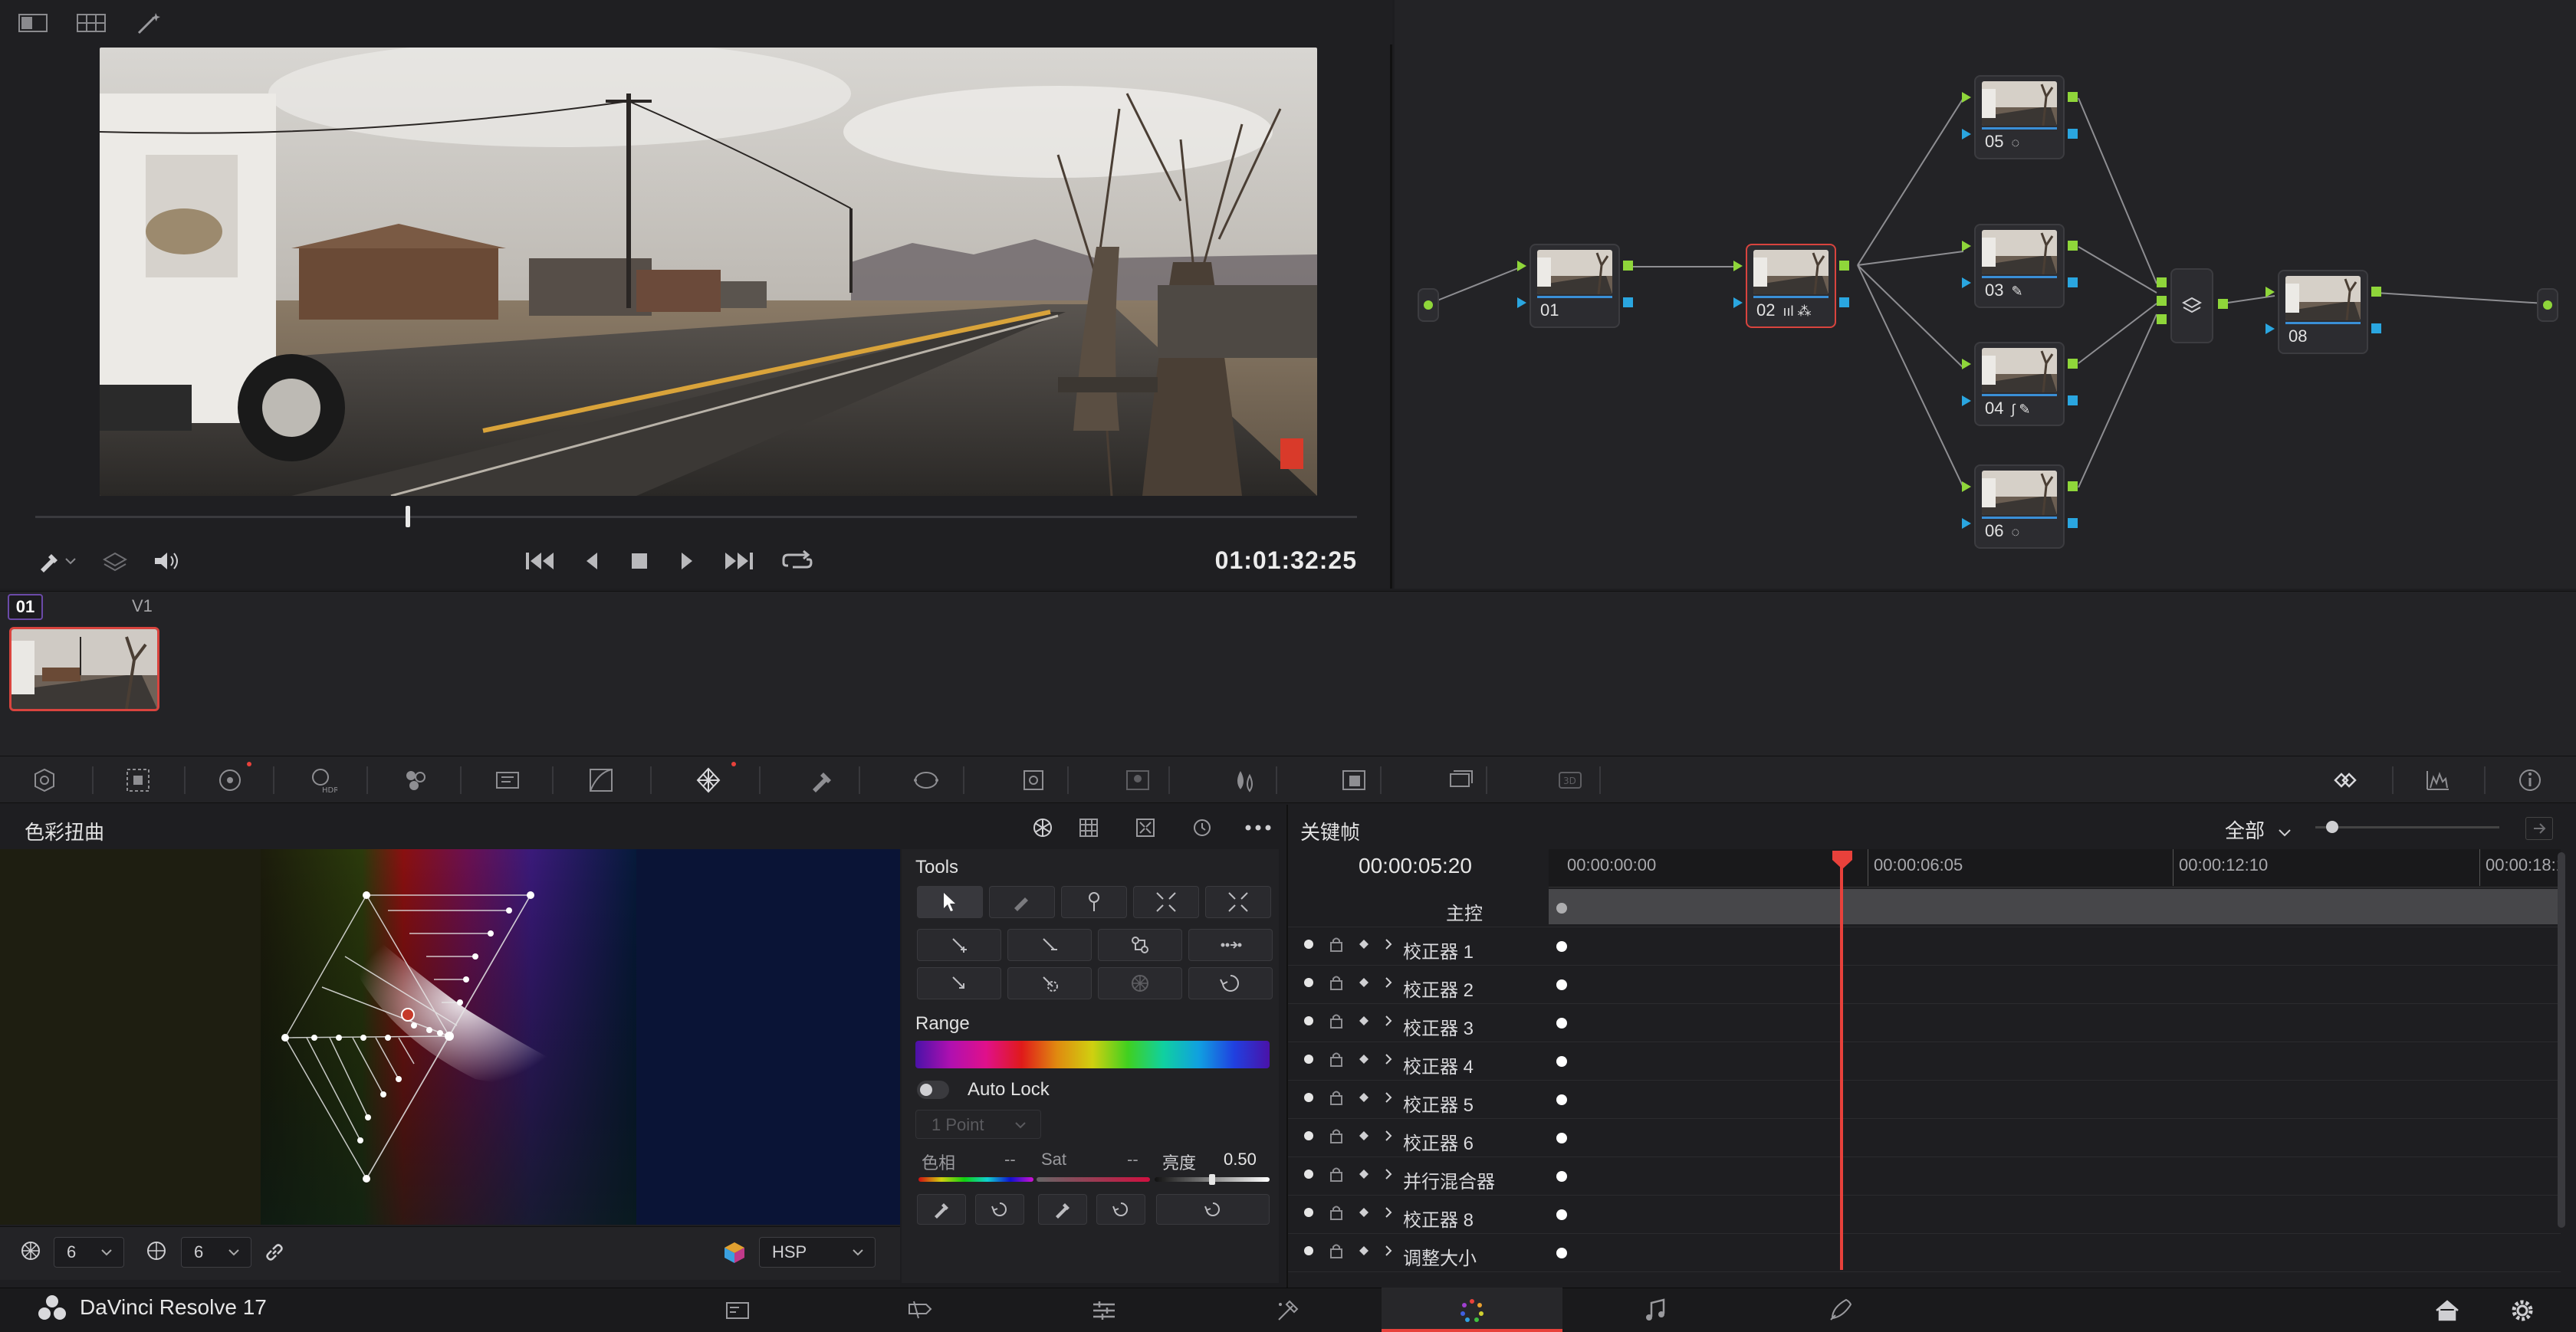 The width and height of the screenshot is (2576, 1332). Describe the element at coordinates (975, 1179) in the screenshot. I see `hue-slider` at that location.